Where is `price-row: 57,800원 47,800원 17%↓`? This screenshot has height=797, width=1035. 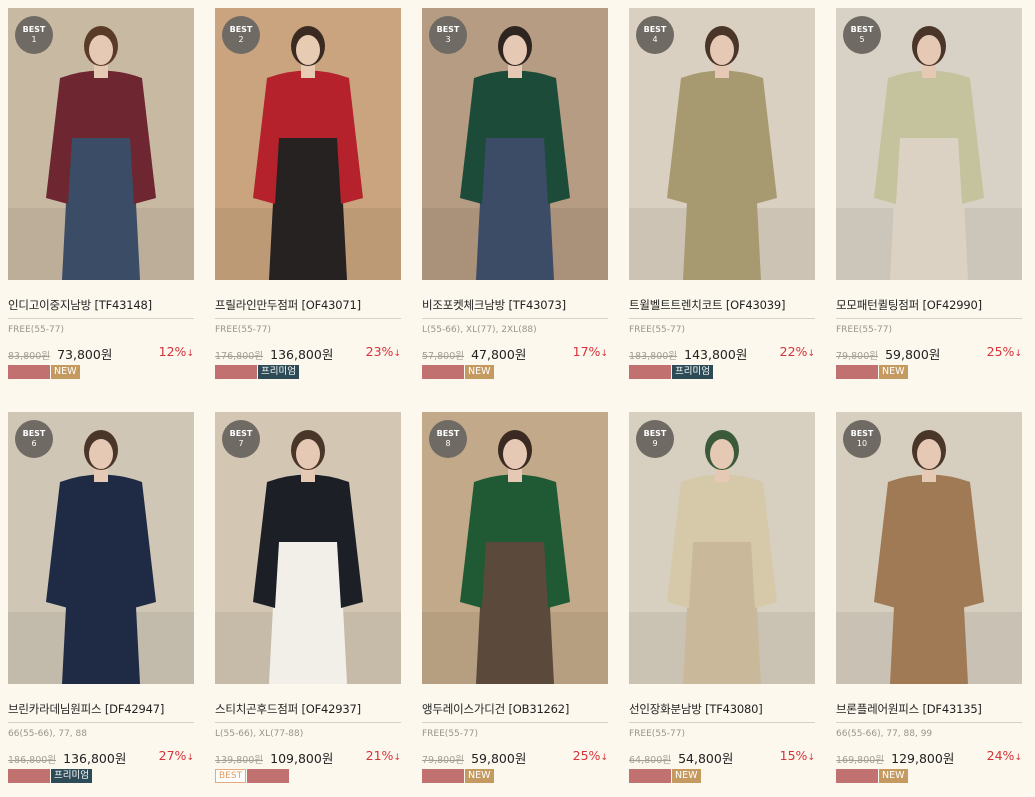
price-row: 57,800원 47,800원 17%↓ is located at coordinates (515, 353).